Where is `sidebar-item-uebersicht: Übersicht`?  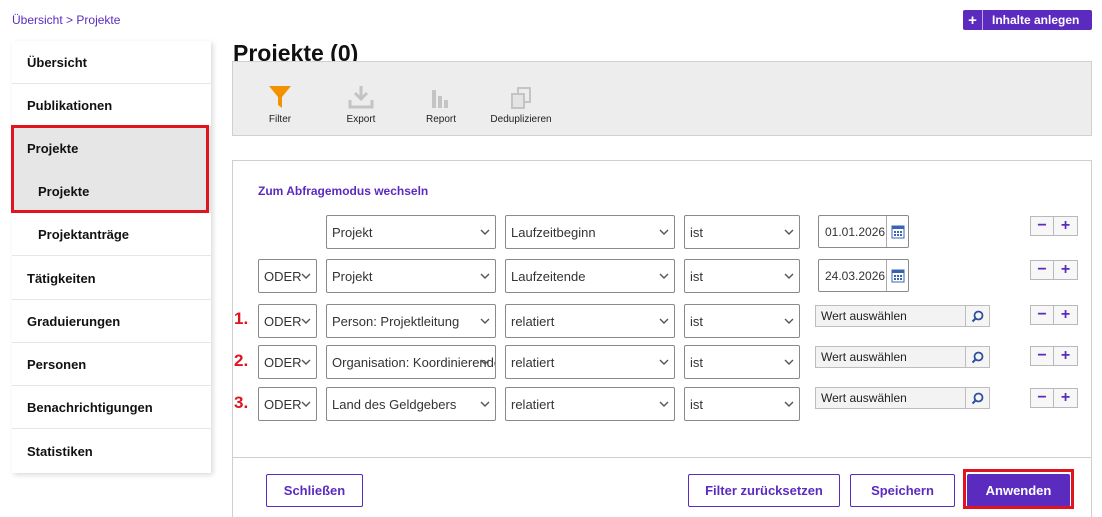
sidebar-item-uebersicht: Übersicht is located at coordinates (111, 62).